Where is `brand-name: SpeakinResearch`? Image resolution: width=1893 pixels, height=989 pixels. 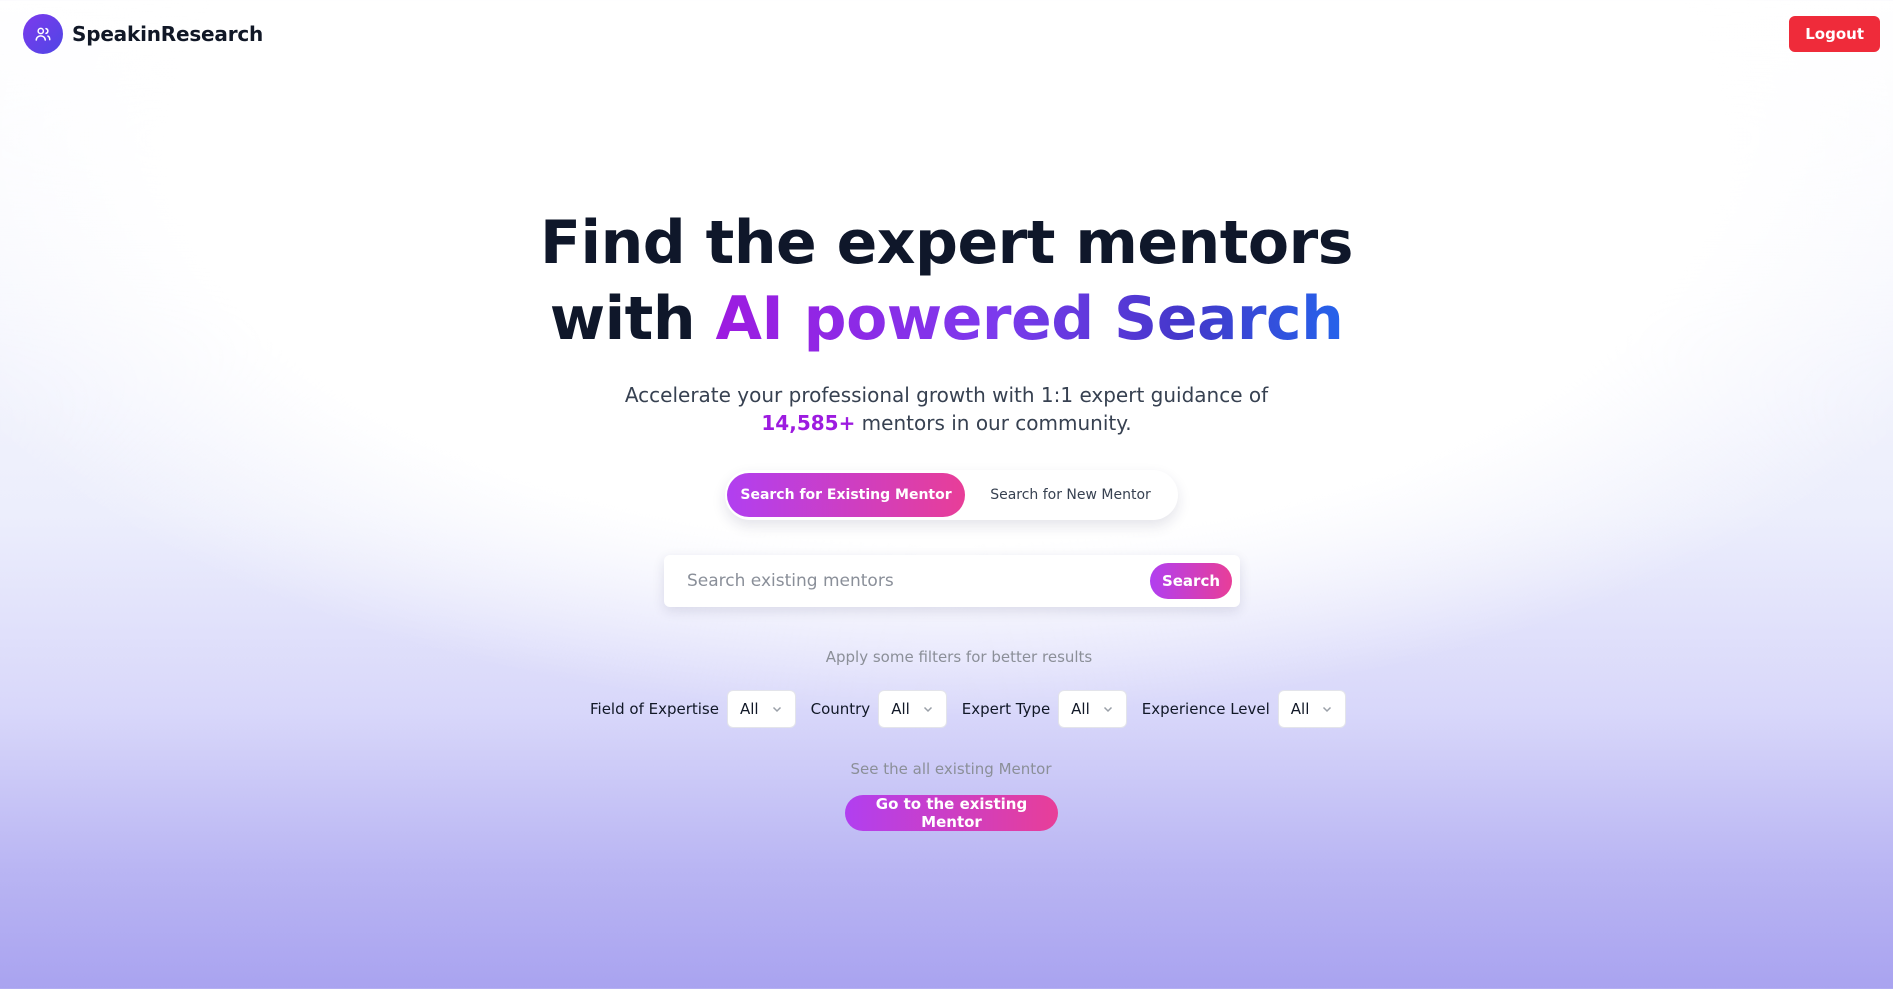
brand-name: SpeakinResearch is located at coordinates (168, 34).